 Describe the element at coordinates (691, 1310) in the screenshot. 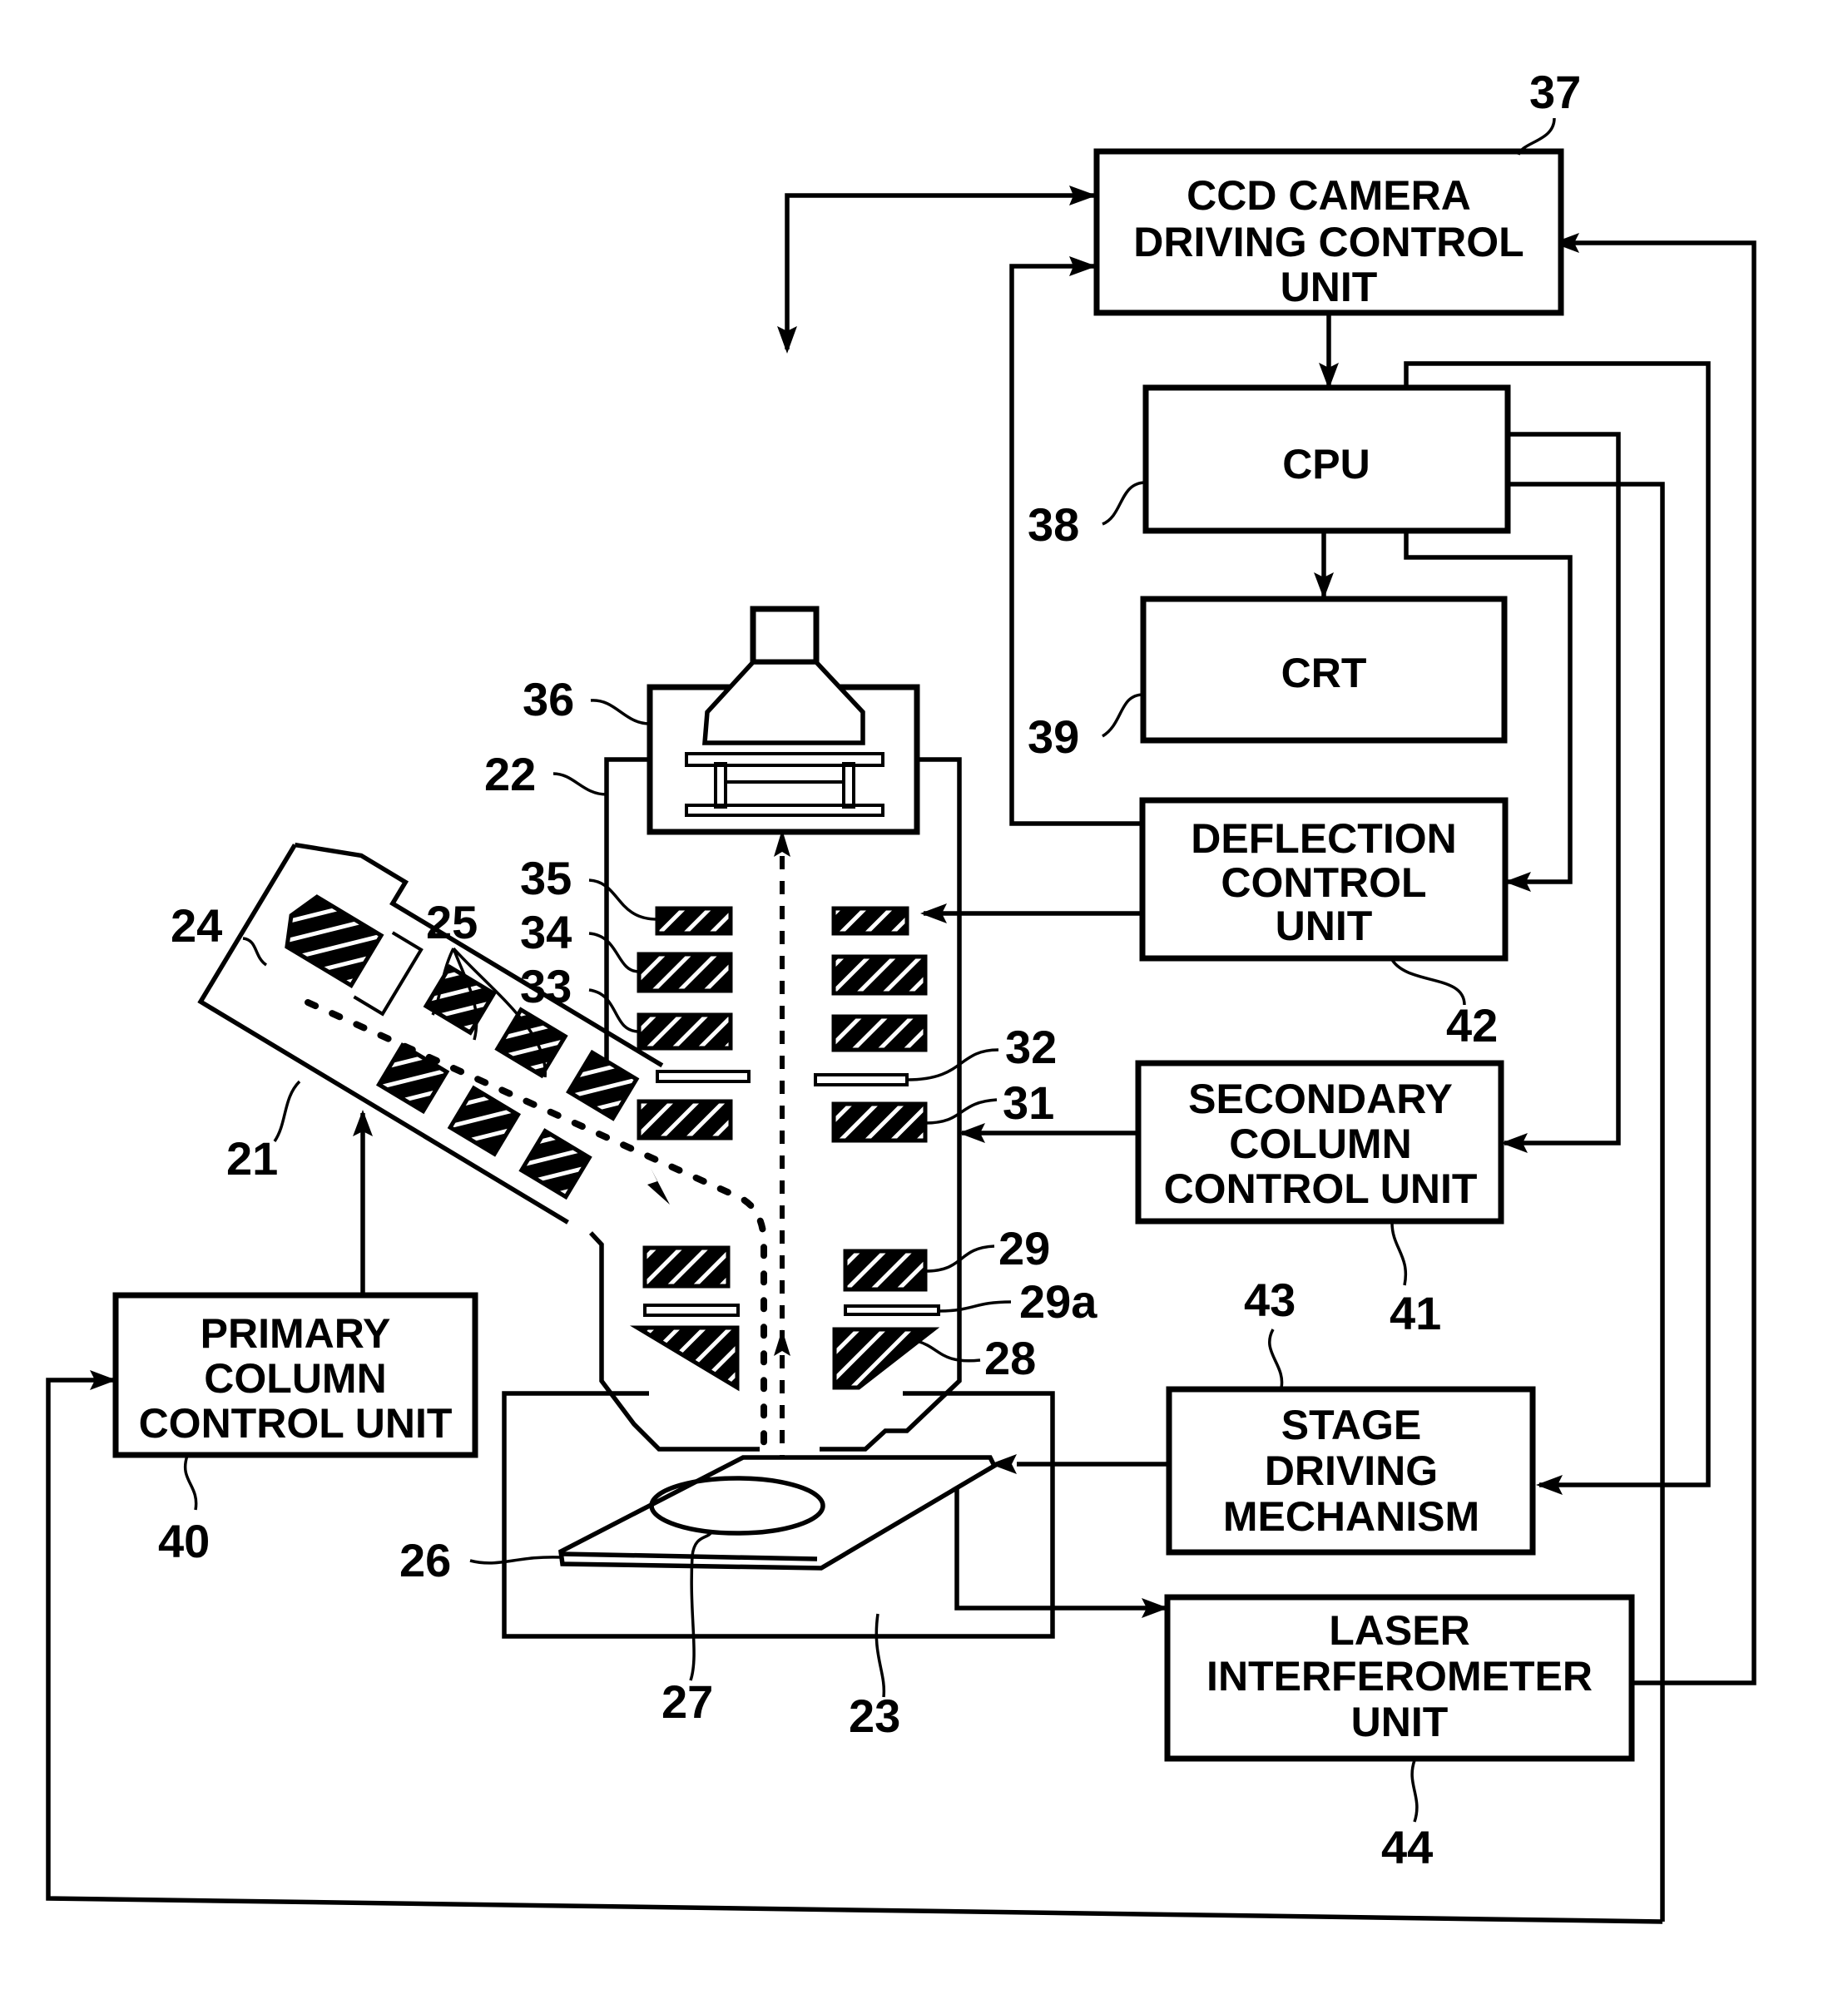

I see `plate-29a-left` at that location.